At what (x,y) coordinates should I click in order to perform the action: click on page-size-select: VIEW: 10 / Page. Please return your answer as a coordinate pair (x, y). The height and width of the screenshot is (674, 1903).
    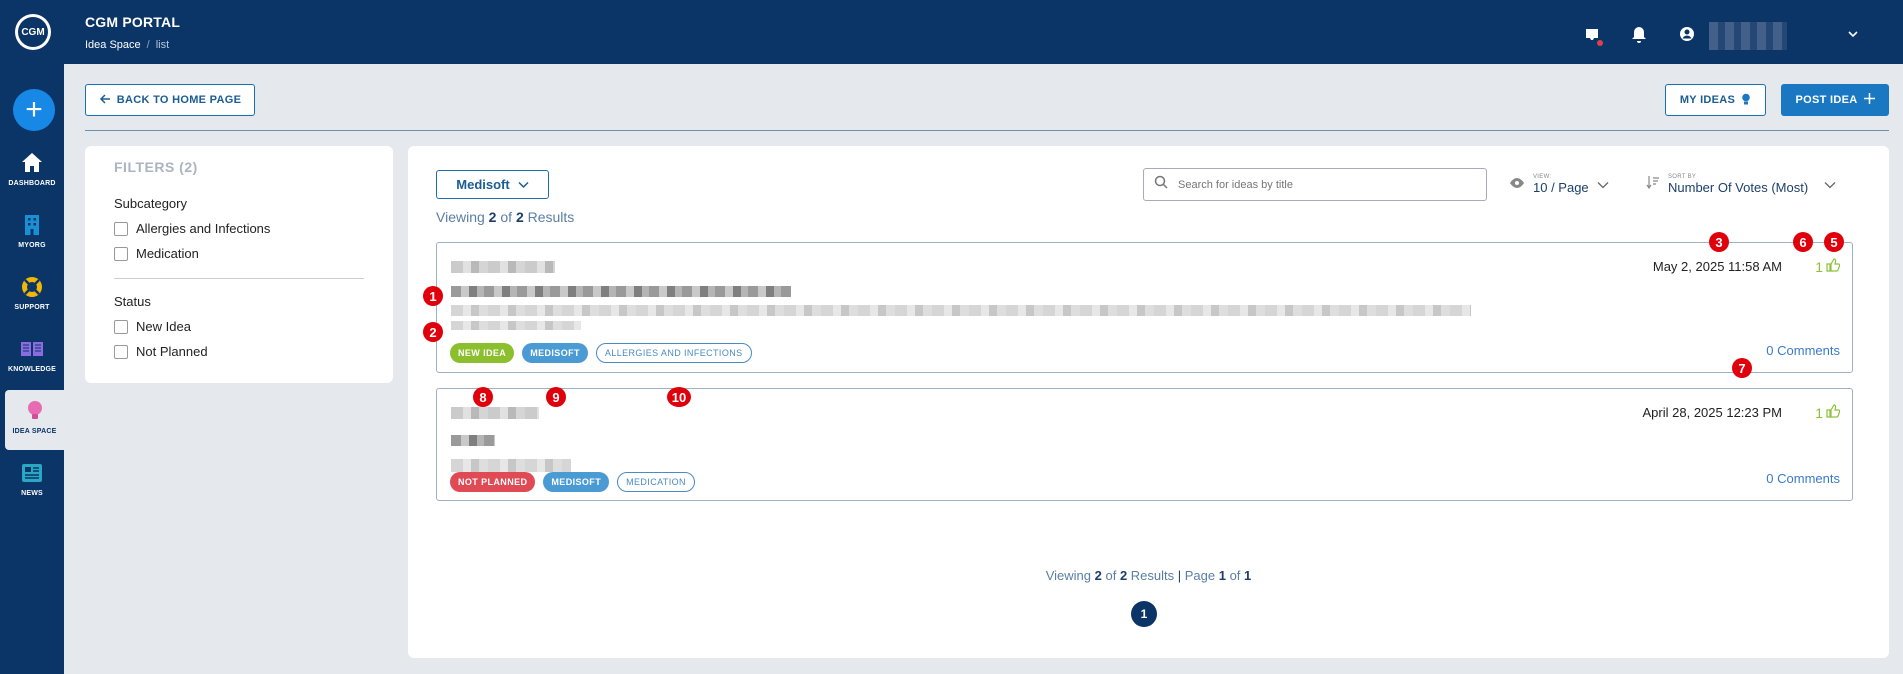
    Looking at the image, I should click on (1559, 184).